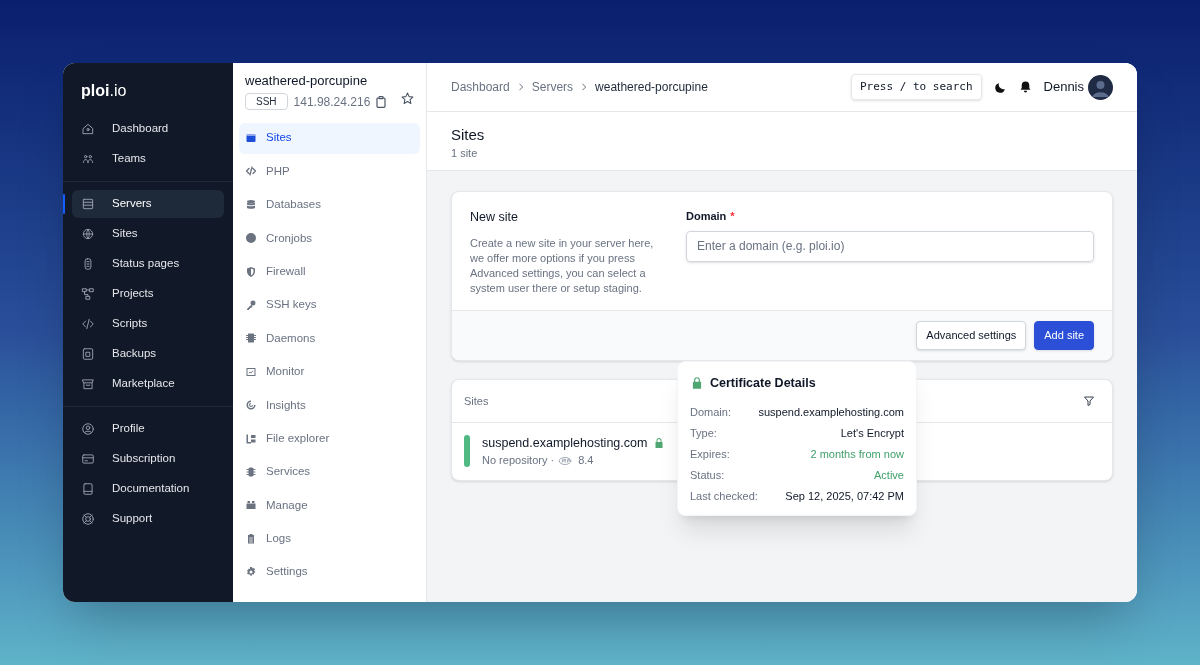  What do you see at coordinates (651, 87) in the screenshot?
I see `breadcrumb-link: weathered-porcupine` at bounding box center [651, 87].